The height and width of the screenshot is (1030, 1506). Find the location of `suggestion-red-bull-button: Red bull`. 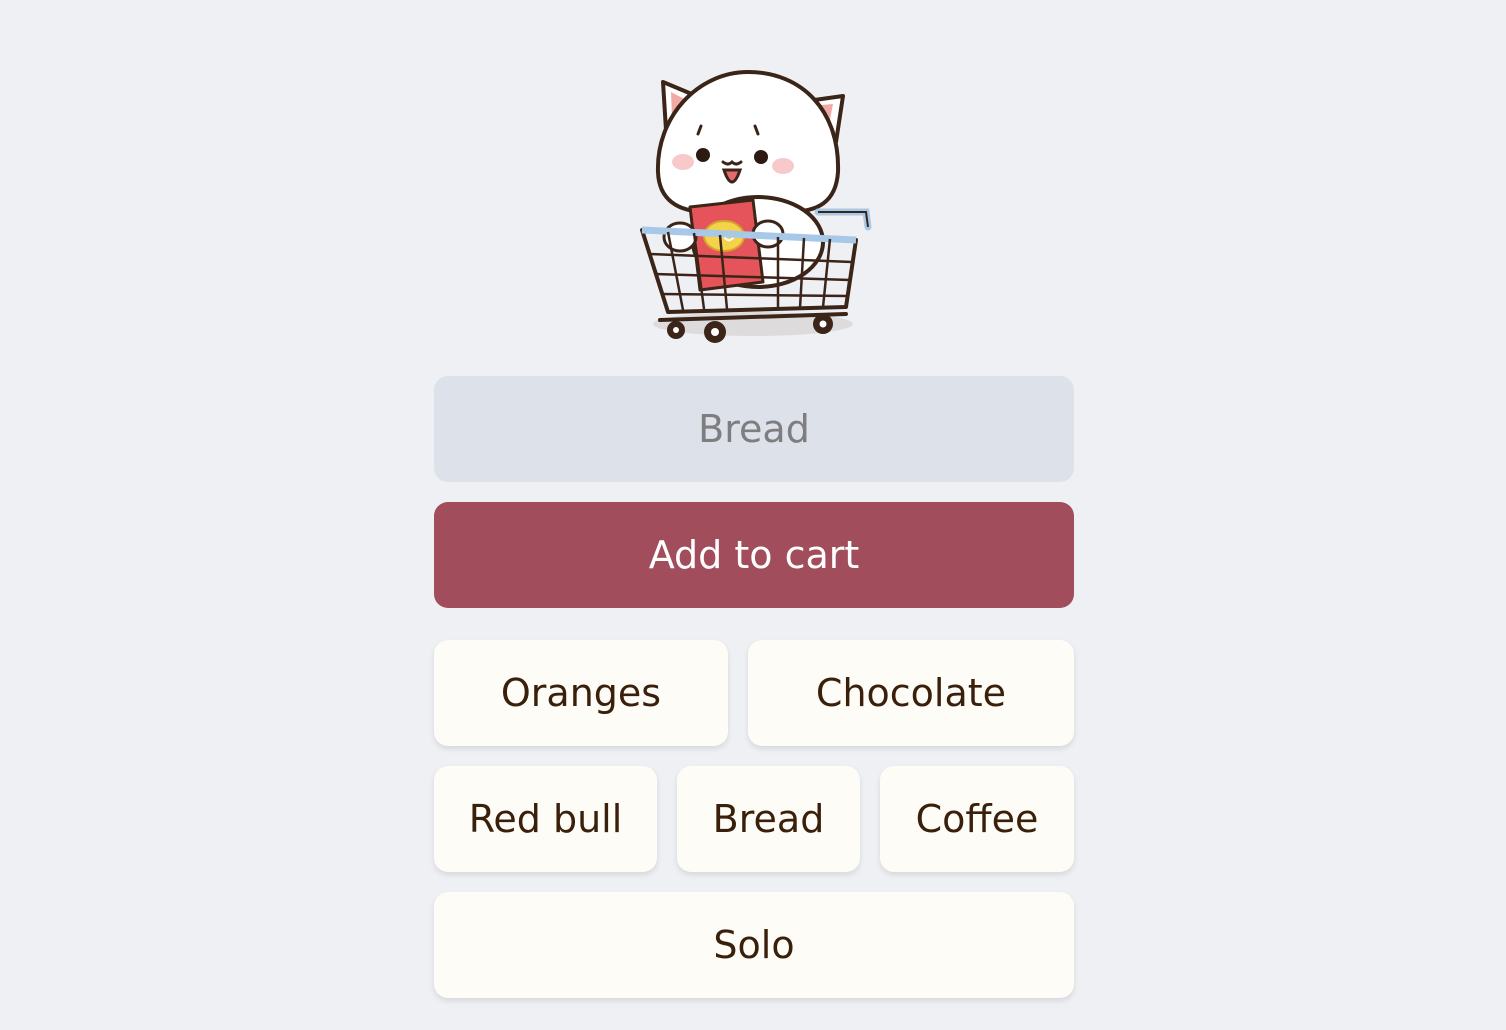

suggestion-red-bull-button: Red bull is located at coordinates (545, 819).